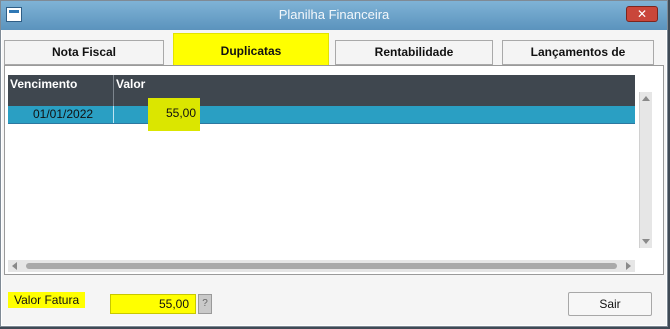 Image resolution: width=670 pixels, height=329 pixels. What do you see at coordinates (610, 304) in the screenshot?
I see `sair-button: Sair` at bounding box center [610, 304].